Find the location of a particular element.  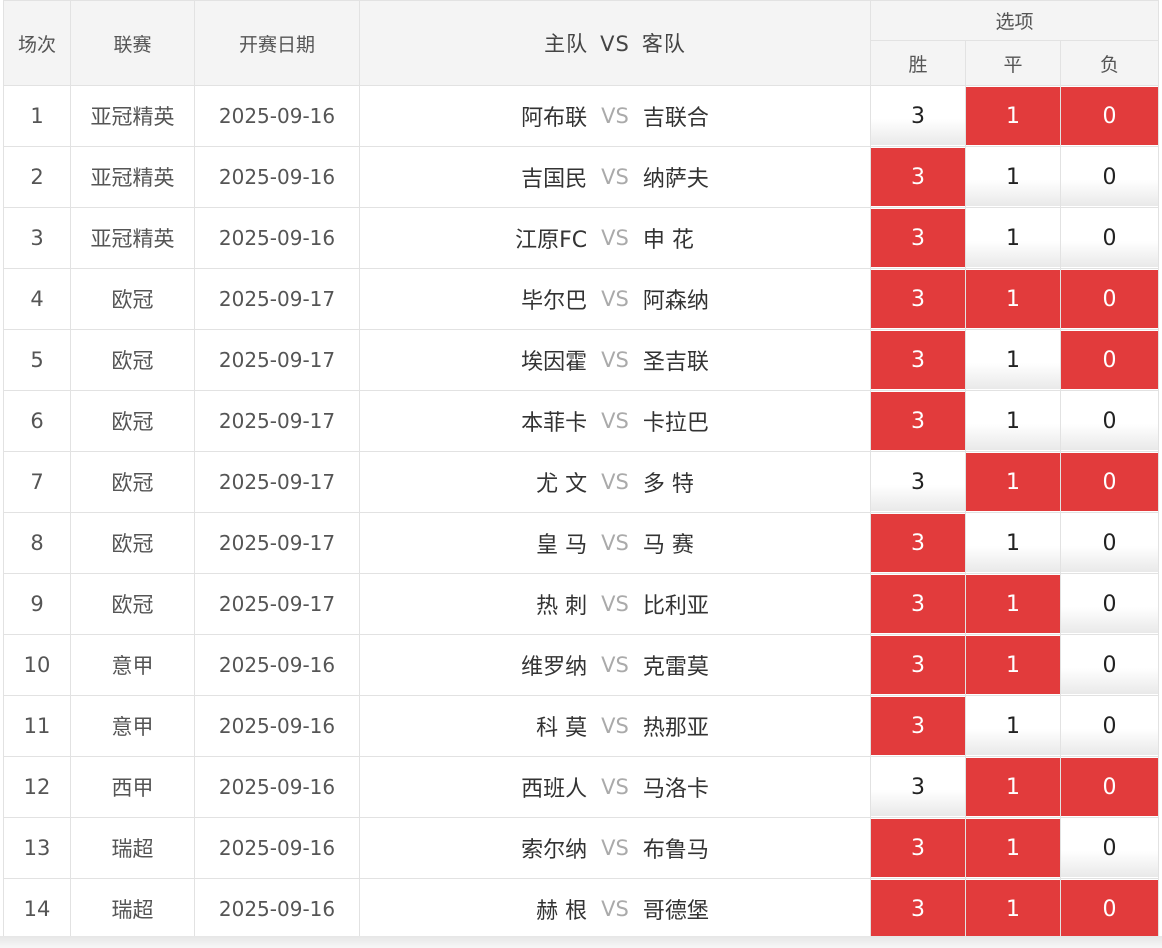

league-name: 欧冠 is located at coordinates (132, 360).